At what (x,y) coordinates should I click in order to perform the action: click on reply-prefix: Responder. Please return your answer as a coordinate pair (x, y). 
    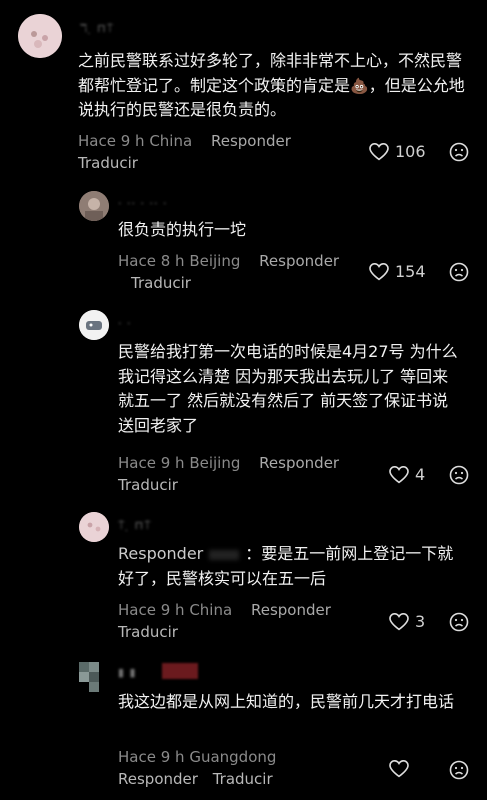
    Looking at the image, I should click on (161, 553).